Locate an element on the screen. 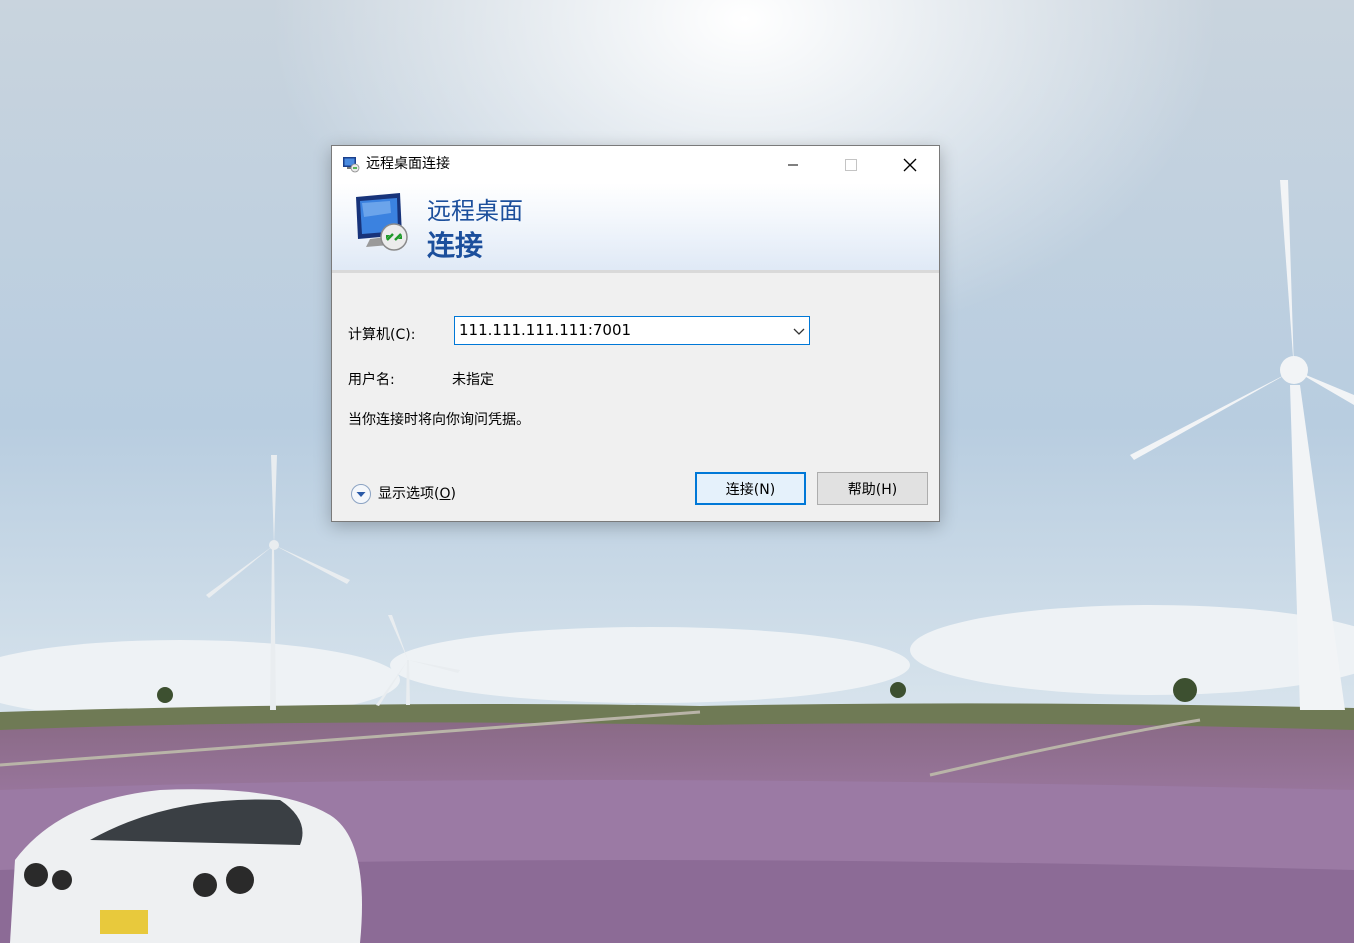 The height and width of the screenshot is (943, 1354). banner-title-line1: 远程桌面 is located at coordinates (475, 211).